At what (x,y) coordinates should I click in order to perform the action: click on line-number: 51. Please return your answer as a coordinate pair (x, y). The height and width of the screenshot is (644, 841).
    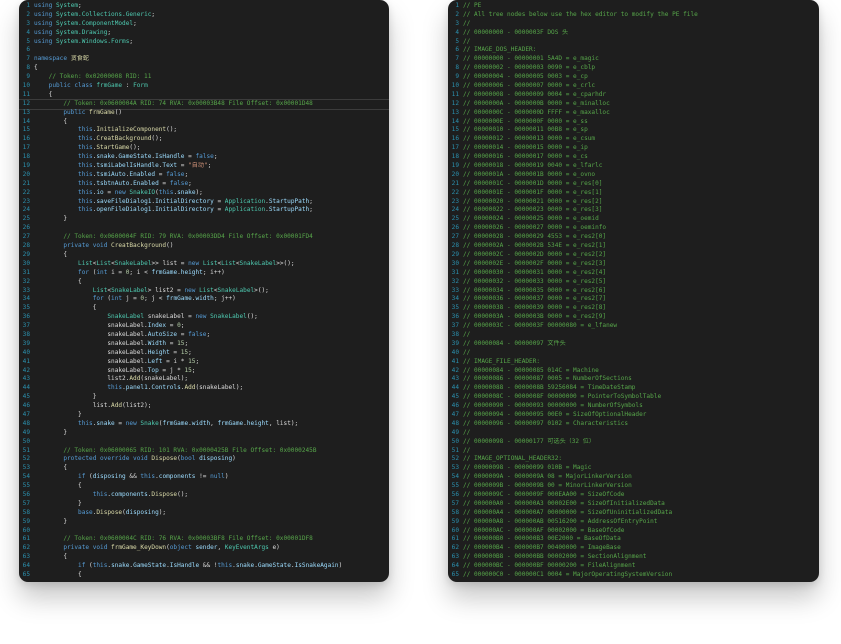
    Looking at the image, I should click on (26, 450).